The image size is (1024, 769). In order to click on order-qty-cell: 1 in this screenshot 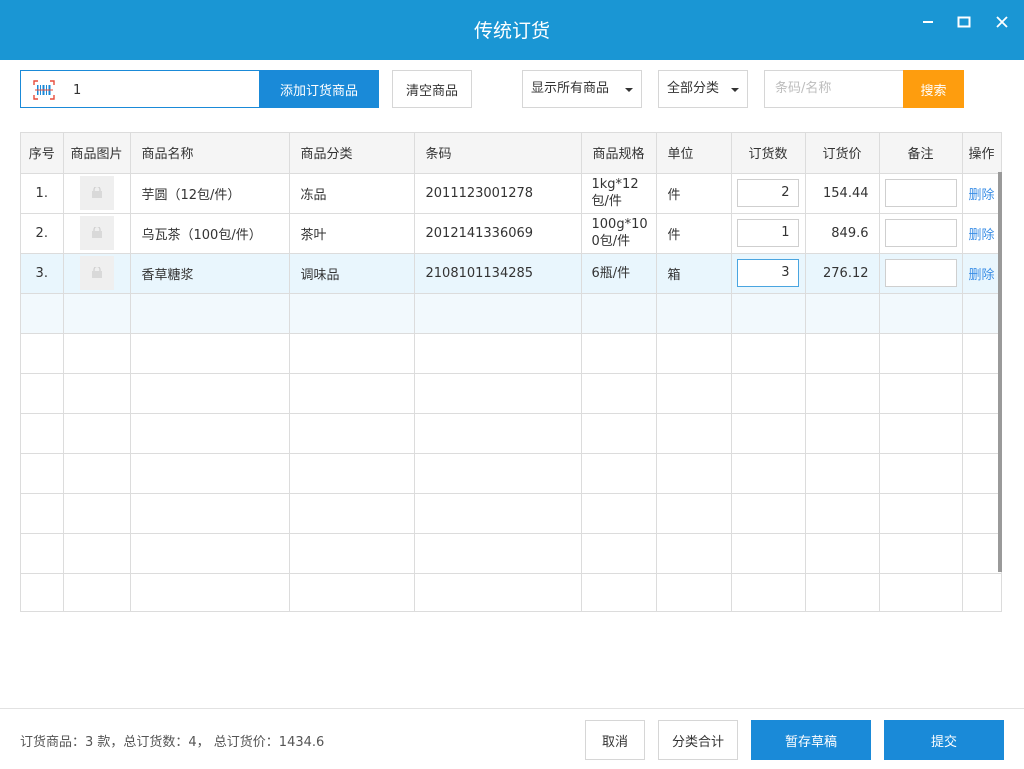, I will do `click(768, 233)`.